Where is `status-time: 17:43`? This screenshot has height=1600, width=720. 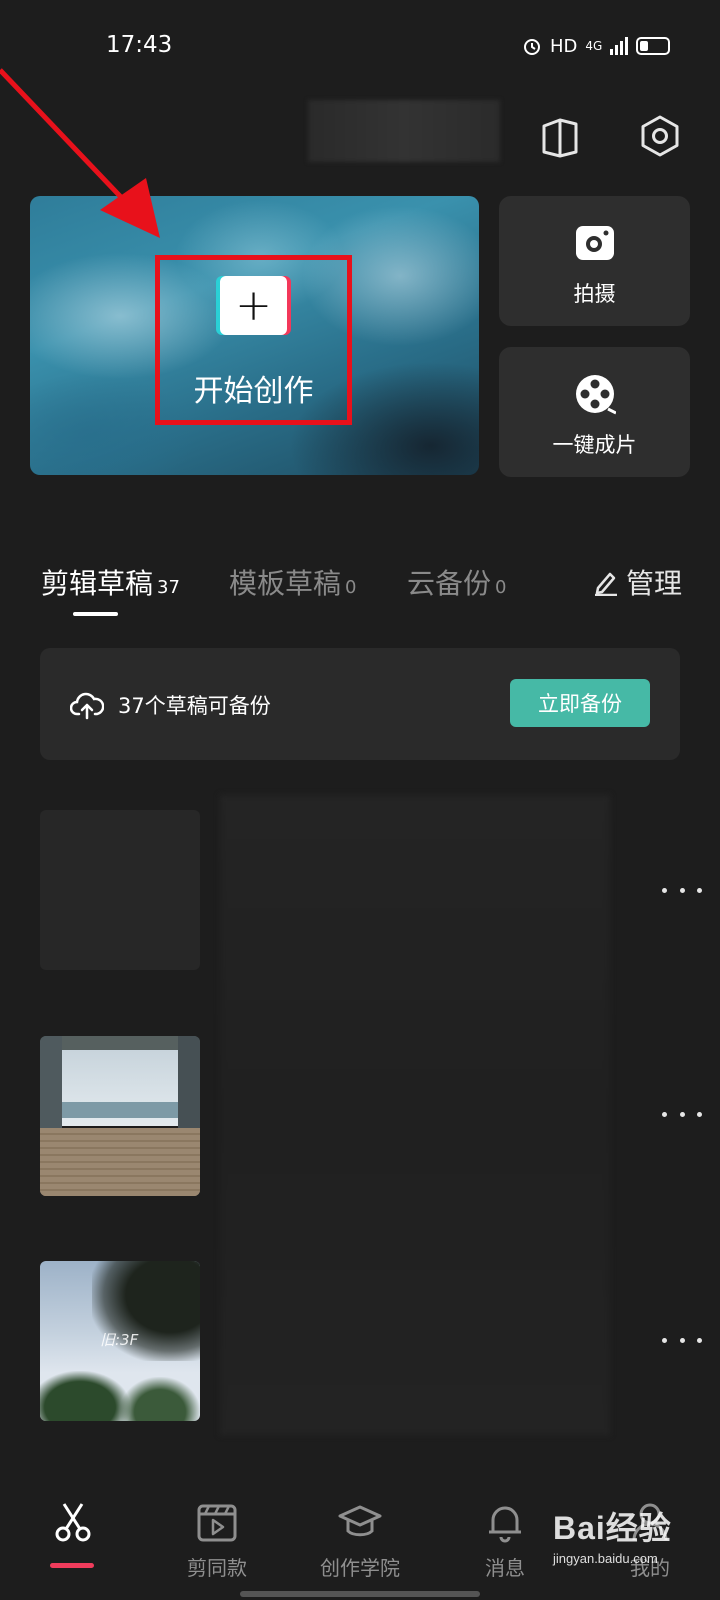
status-time: 17:43 is located at coordinates (139, 45).